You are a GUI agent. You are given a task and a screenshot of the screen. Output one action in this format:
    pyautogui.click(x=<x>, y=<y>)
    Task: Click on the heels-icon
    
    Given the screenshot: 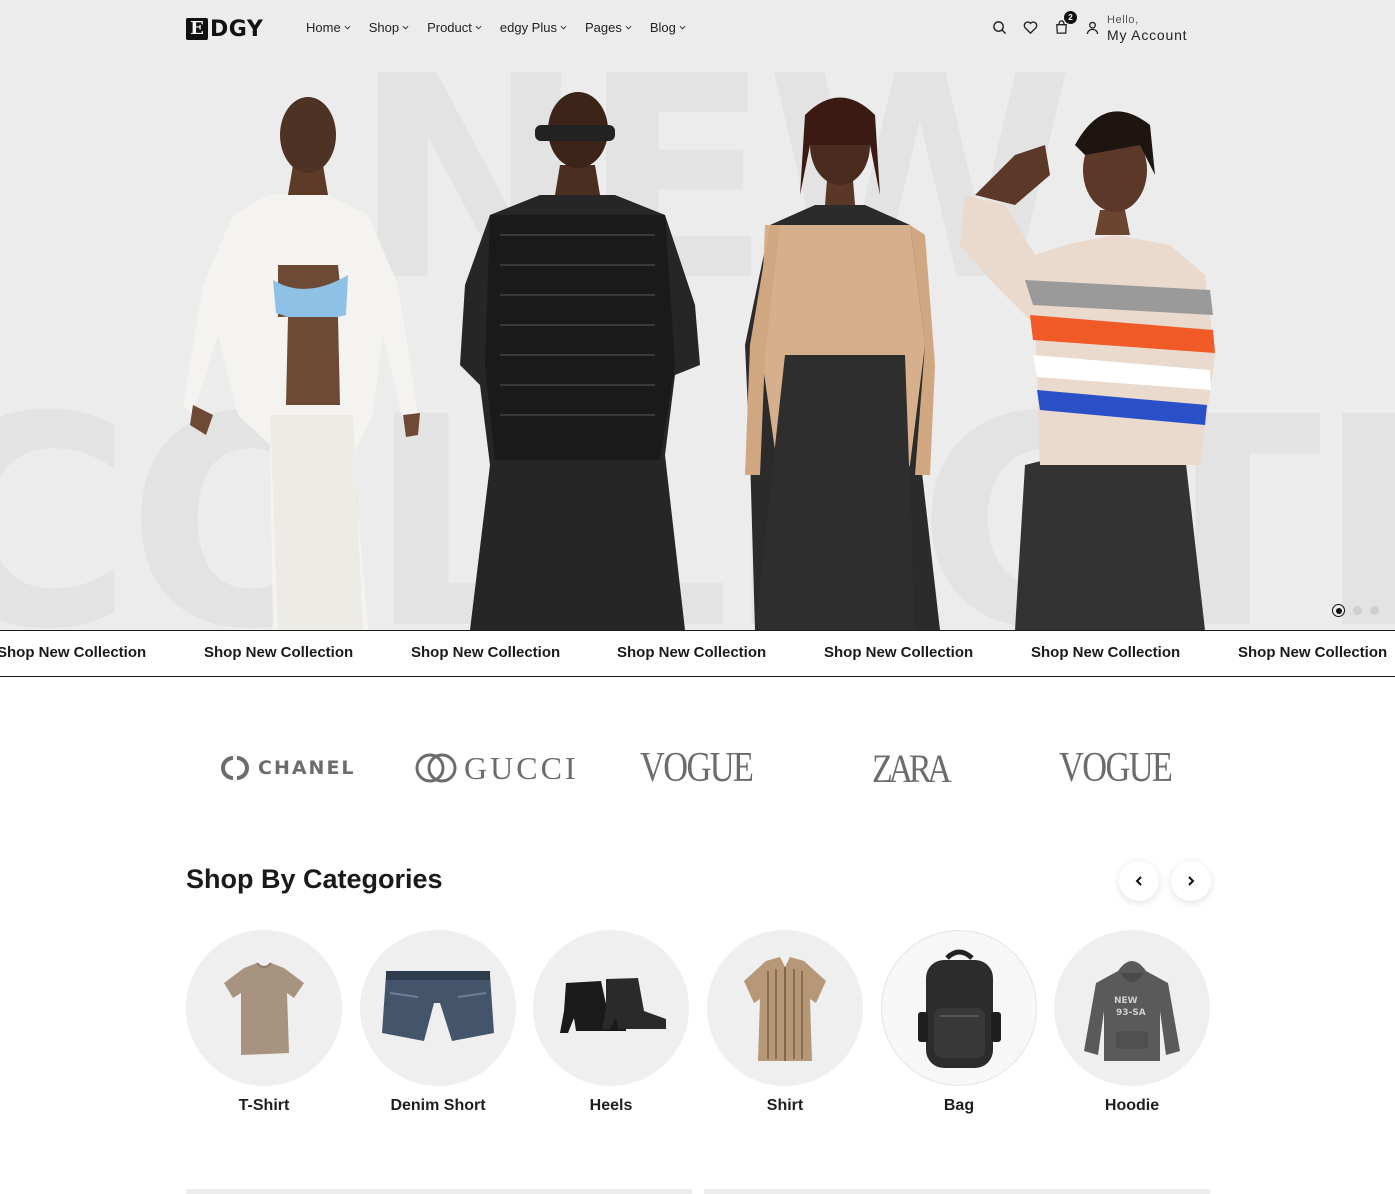 What is the action you would take?
    pyautogui.click(x=613, y=1005)
    